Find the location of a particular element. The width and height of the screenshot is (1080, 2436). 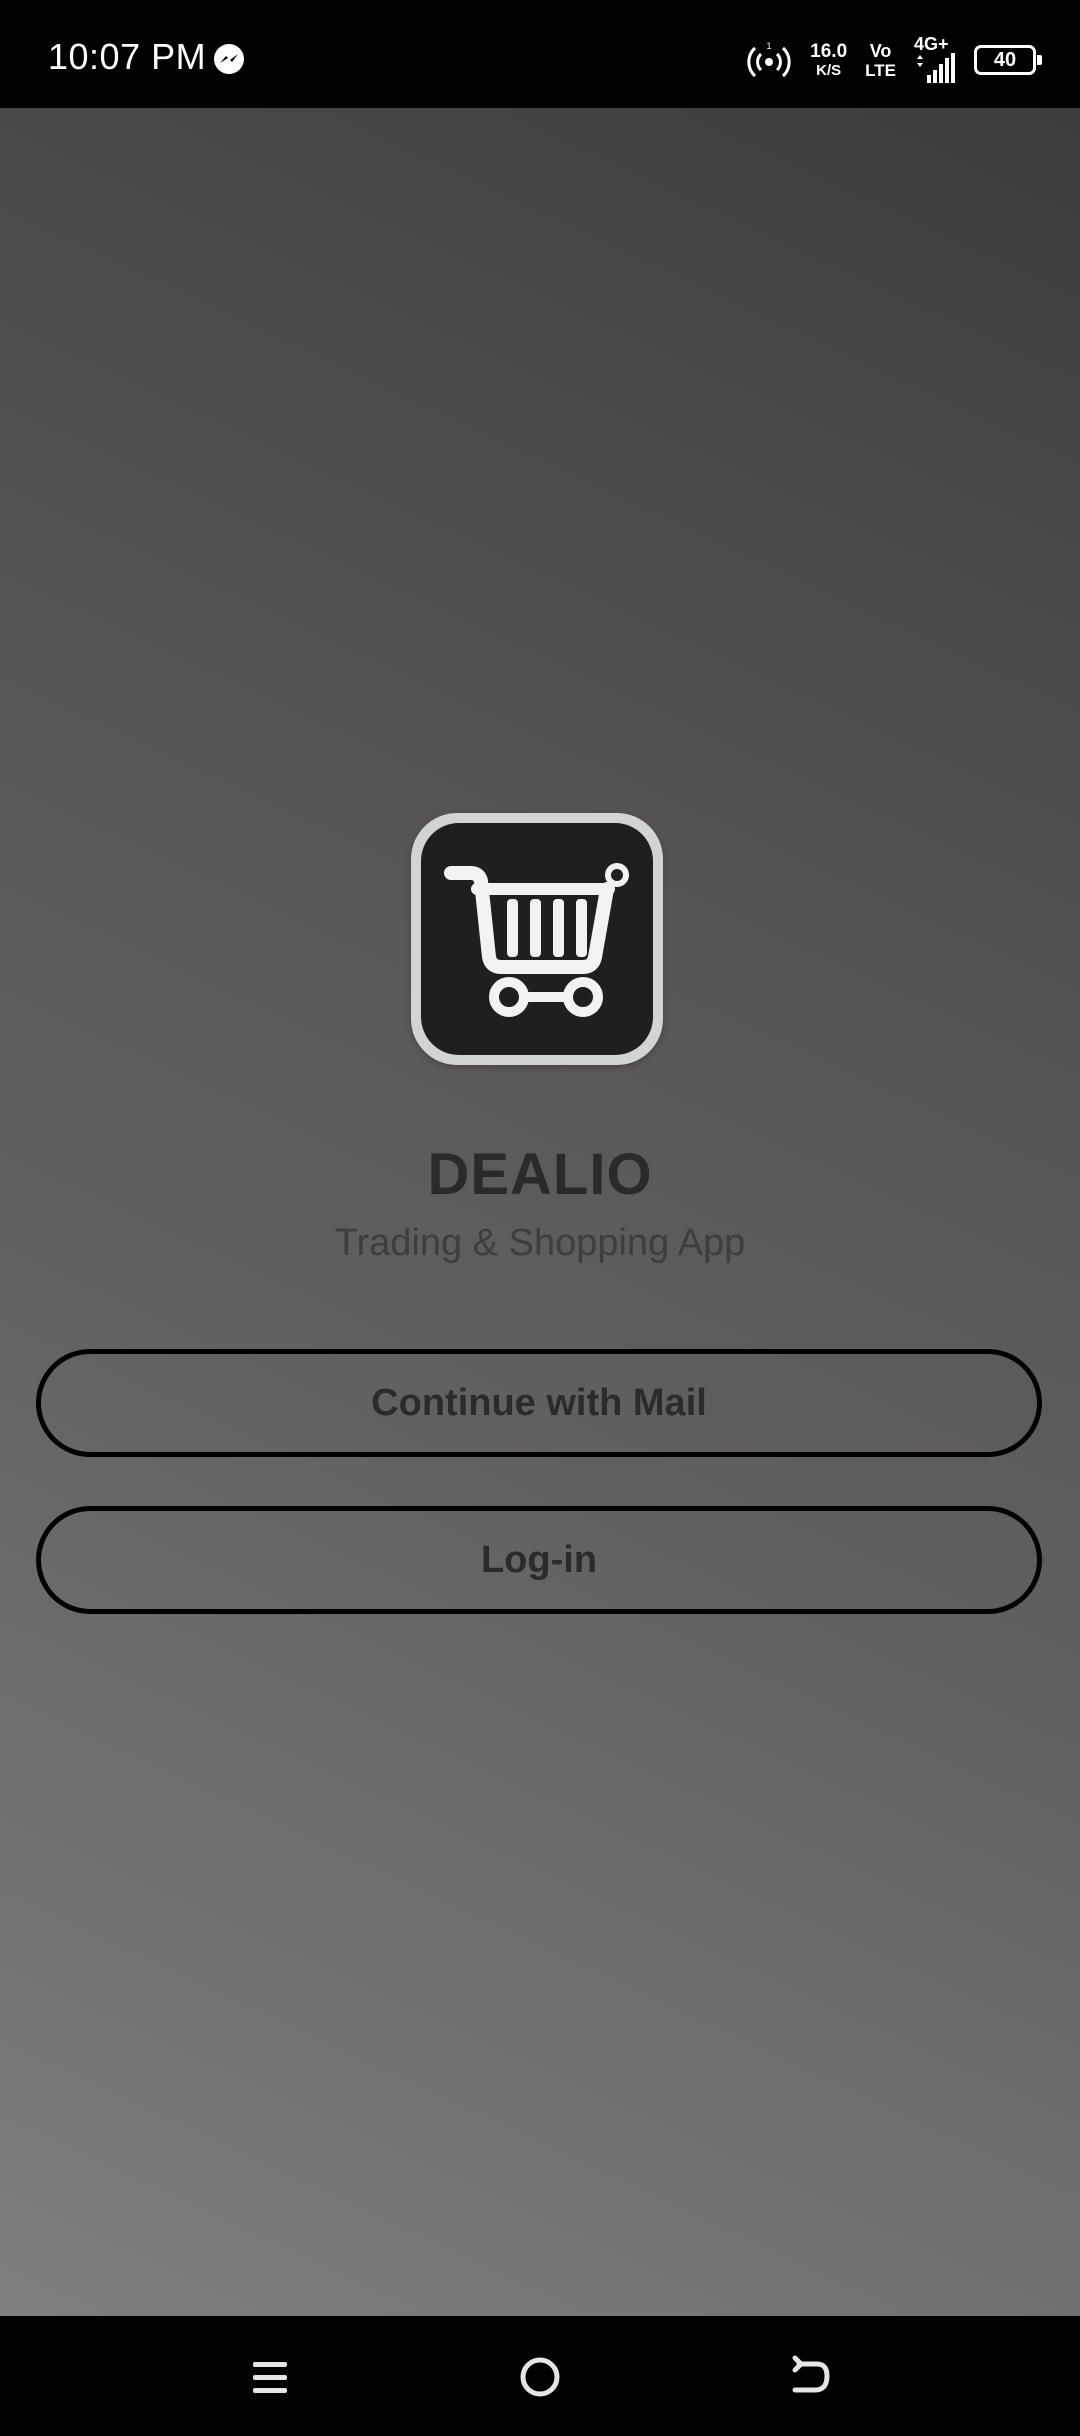

status-indicators: 1 16.0 K/S Vo LTE 4G+ 40 is located at coordinates (894, 60).